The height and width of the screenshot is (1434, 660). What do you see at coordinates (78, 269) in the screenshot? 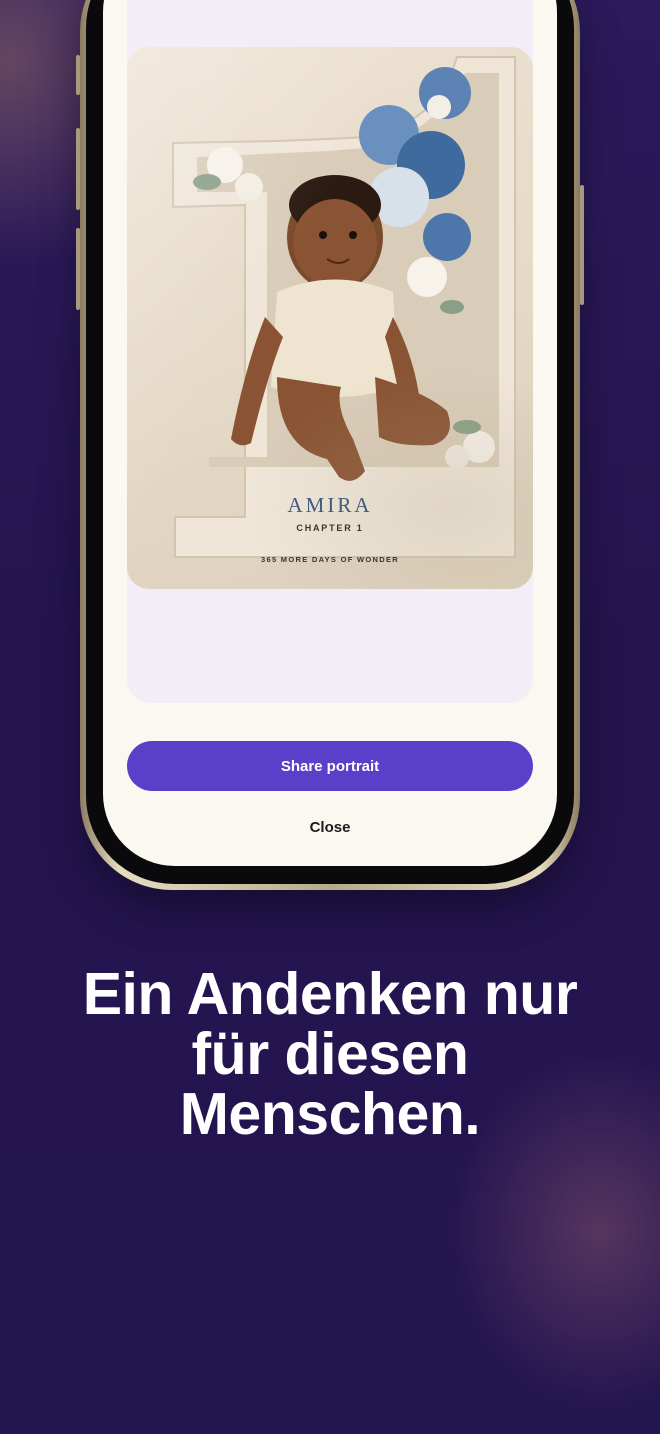
I see `volume-down-button` at bounding box center [78, 269].